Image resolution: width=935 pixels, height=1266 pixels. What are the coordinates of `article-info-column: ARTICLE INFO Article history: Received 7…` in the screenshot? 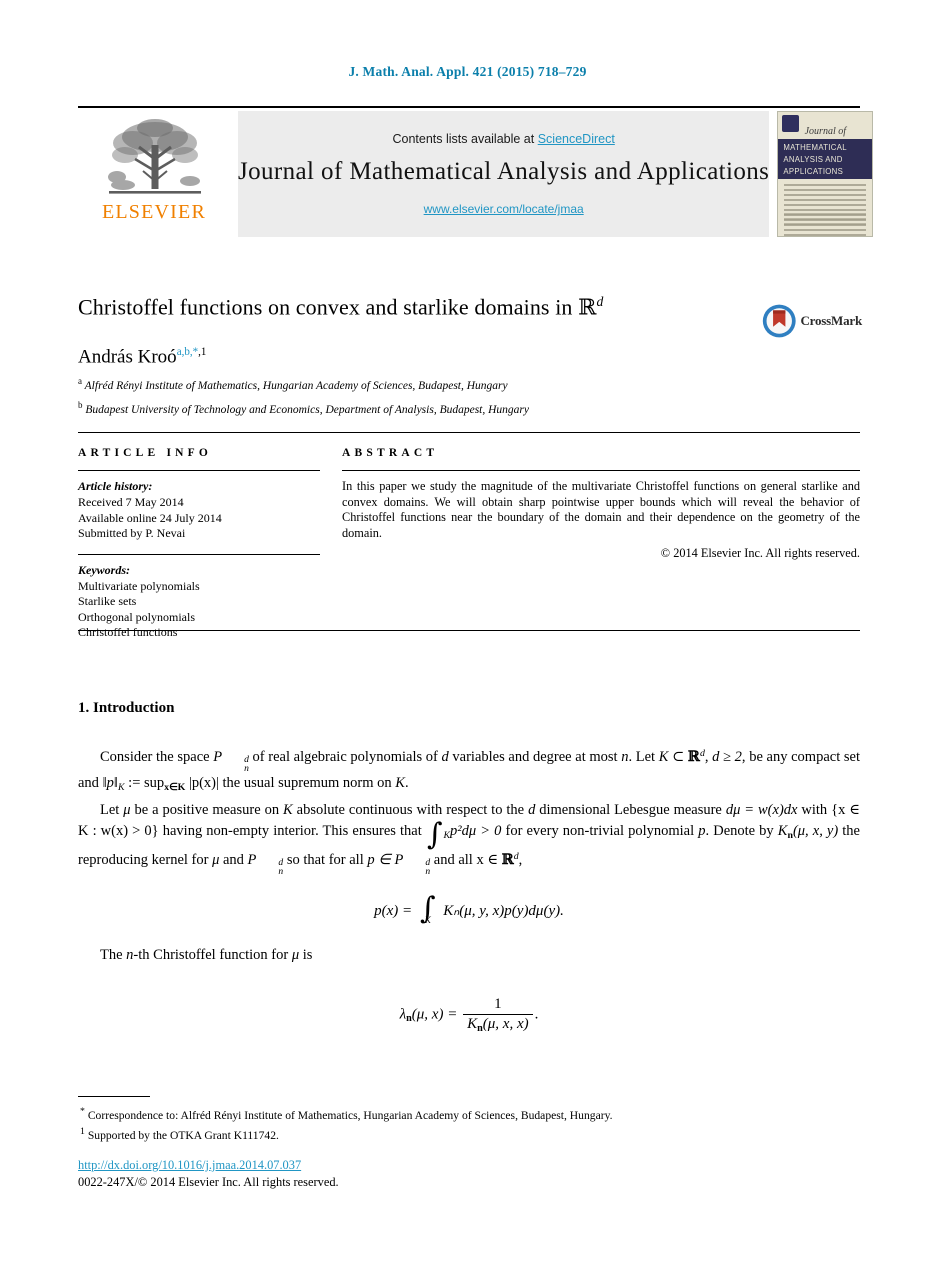 It's located at (206, 544).